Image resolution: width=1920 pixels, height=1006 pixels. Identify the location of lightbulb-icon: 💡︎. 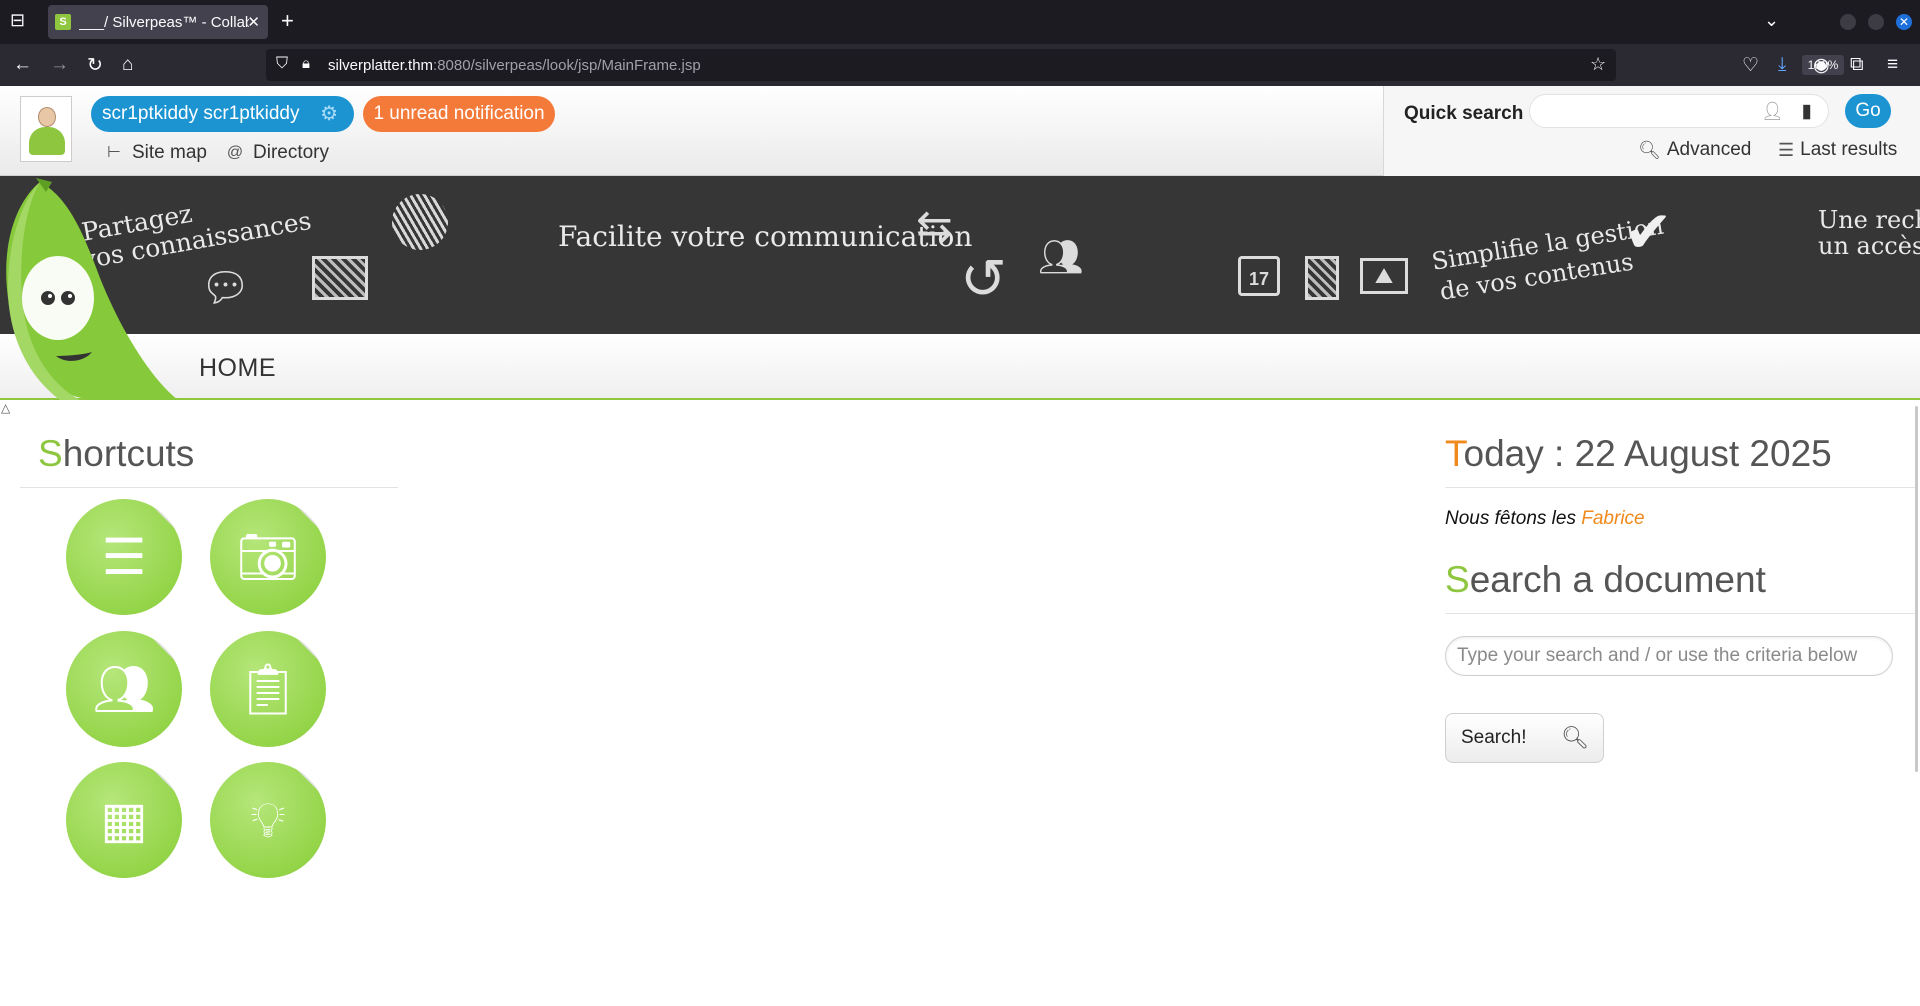
(268, 819).